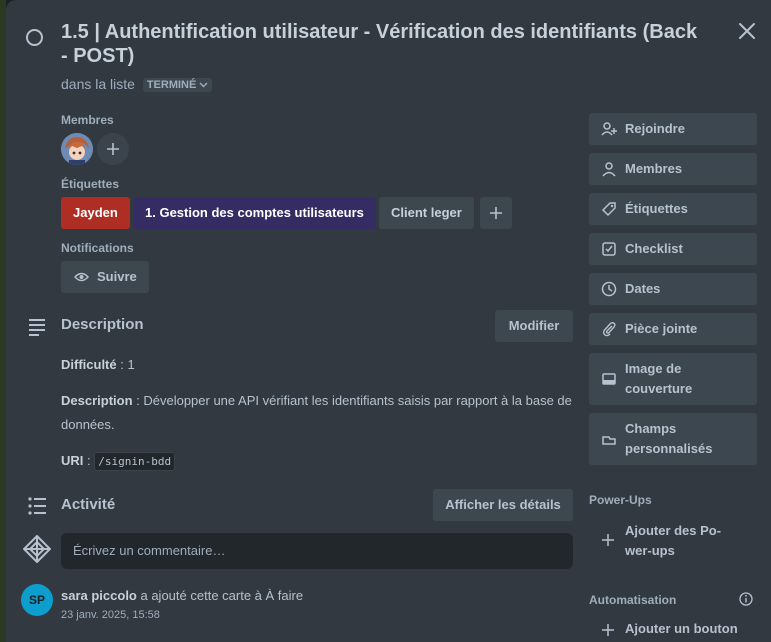 The width and height of the screenshot is (771, 642). What do you see at coordinates (659, 378) in the screenshot?
I see `cover-label: Image de couverture` at bounding box center [659, 378].